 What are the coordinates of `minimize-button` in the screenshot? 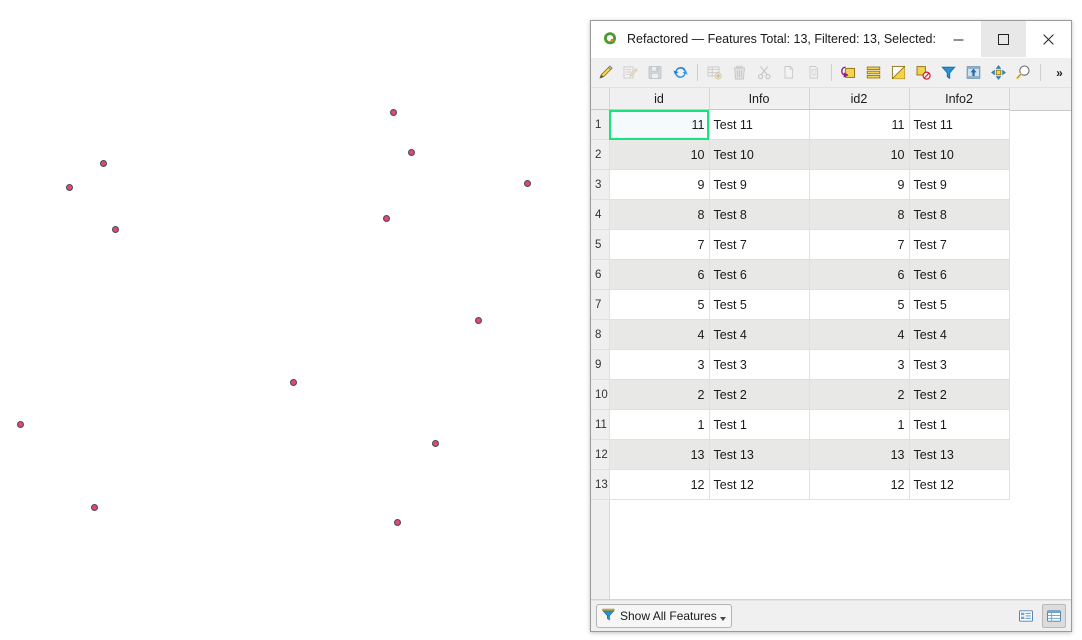 It's located at (958, 39).